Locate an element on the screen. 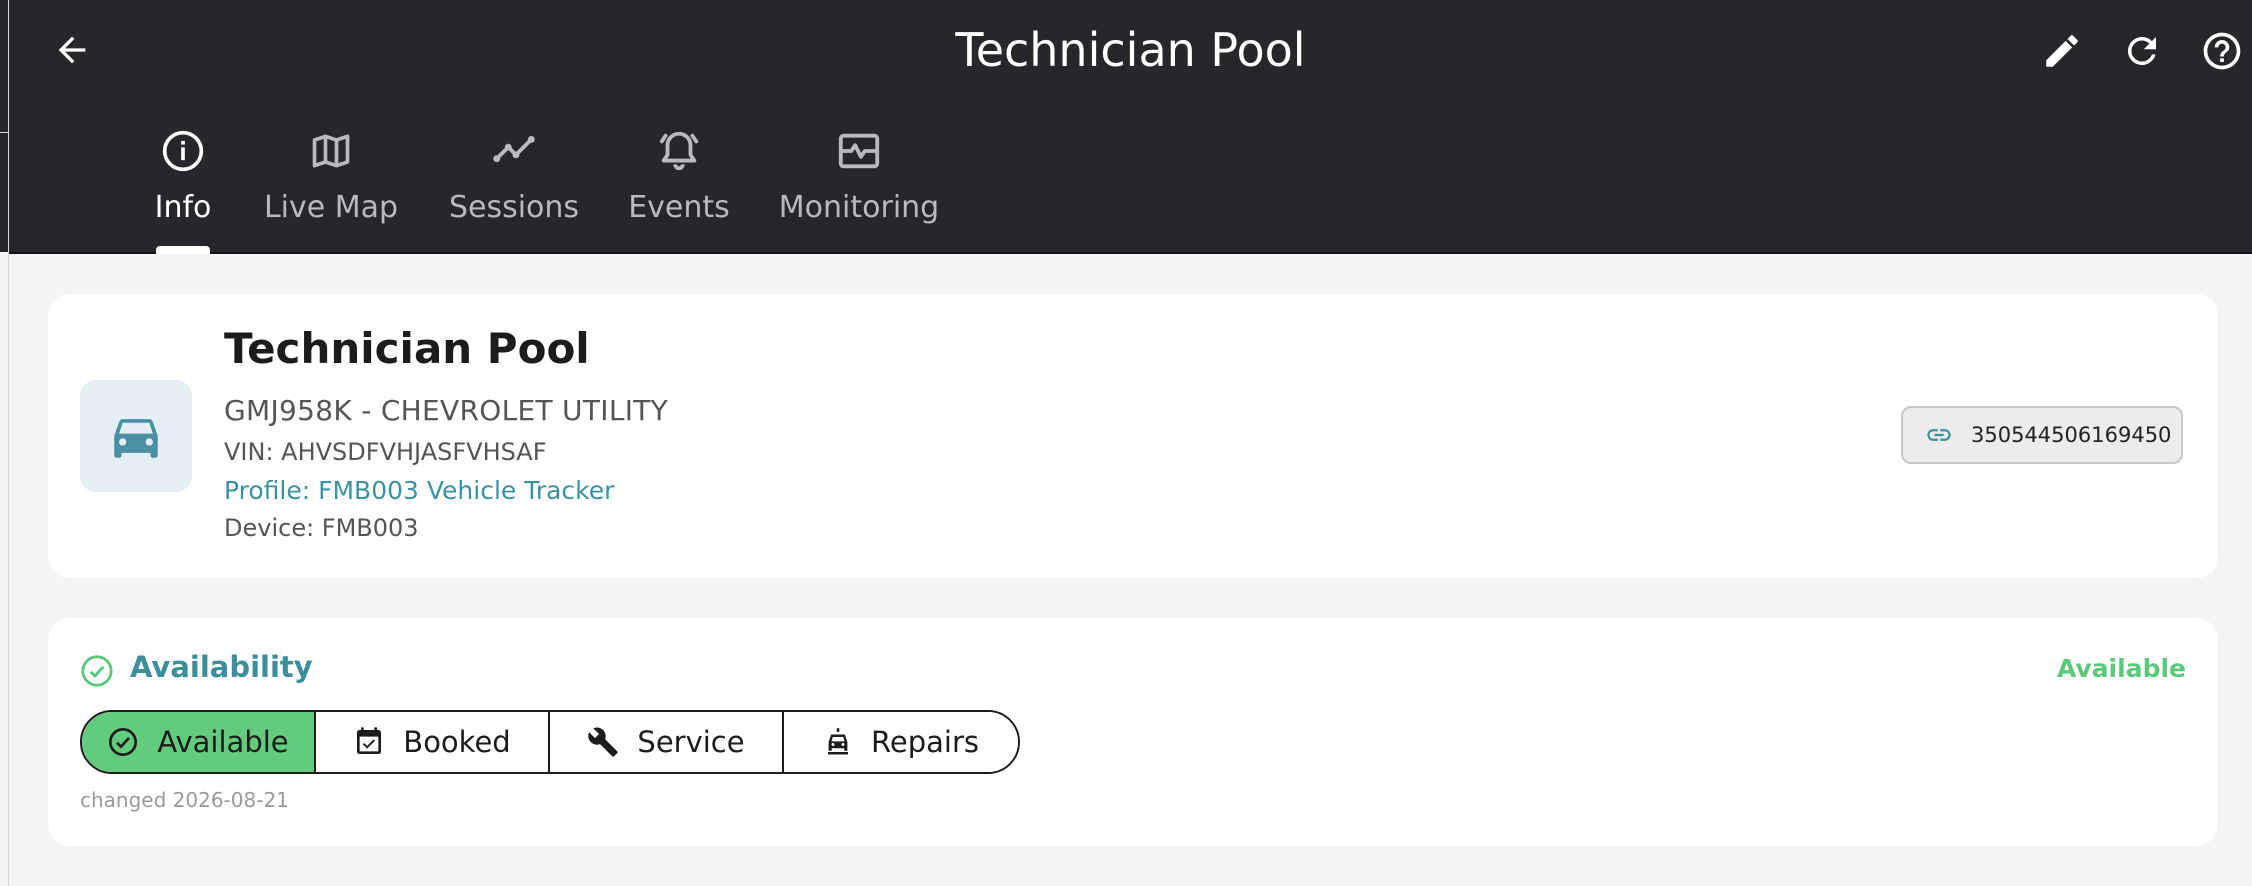  availability-option-label: Repairs is located at coordinates (925, 742).